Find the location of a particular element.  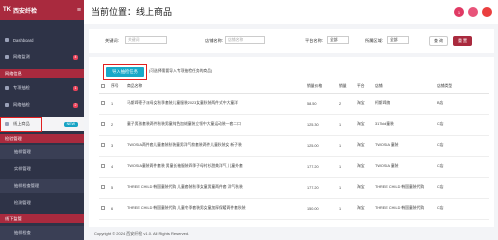

table-cell: 58.50 is located at coordinates (321, 104).